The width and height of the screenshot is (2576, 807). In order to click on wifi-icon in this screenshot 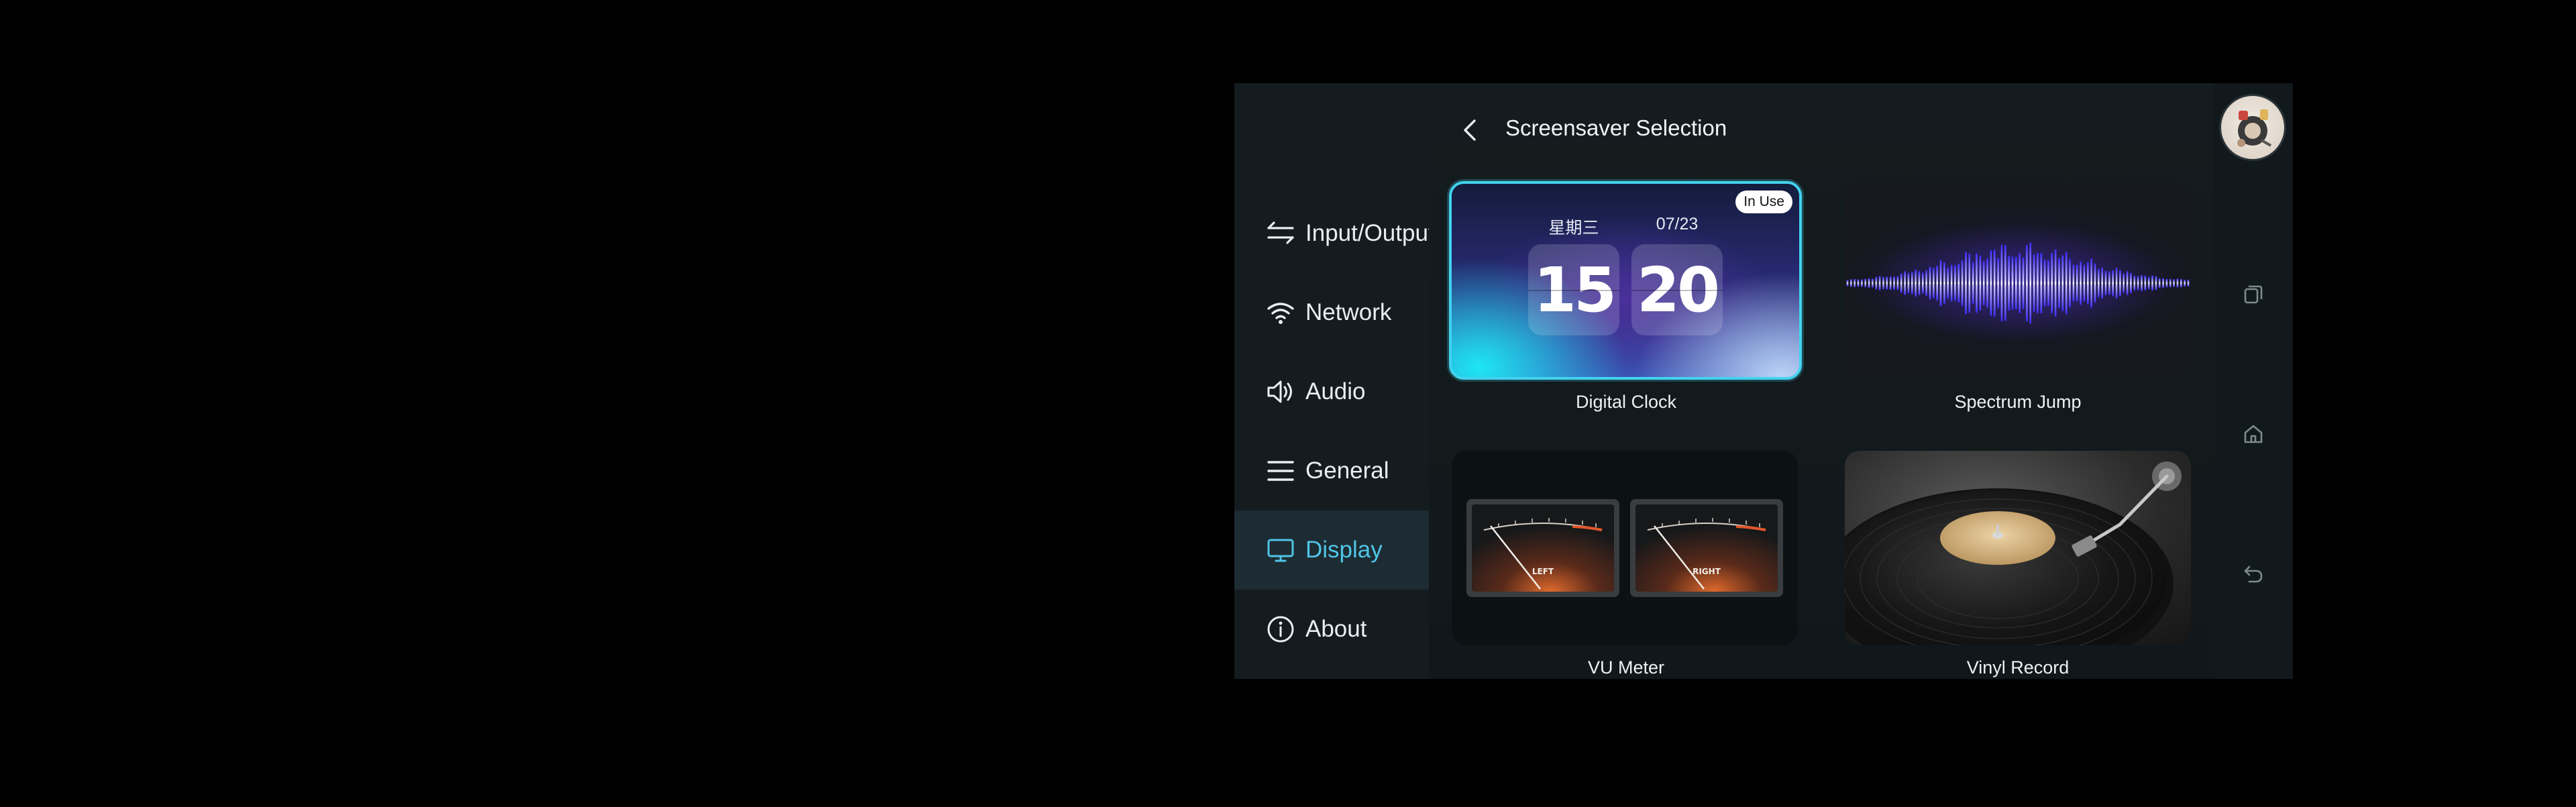, I will do `click(1280, 312)`.